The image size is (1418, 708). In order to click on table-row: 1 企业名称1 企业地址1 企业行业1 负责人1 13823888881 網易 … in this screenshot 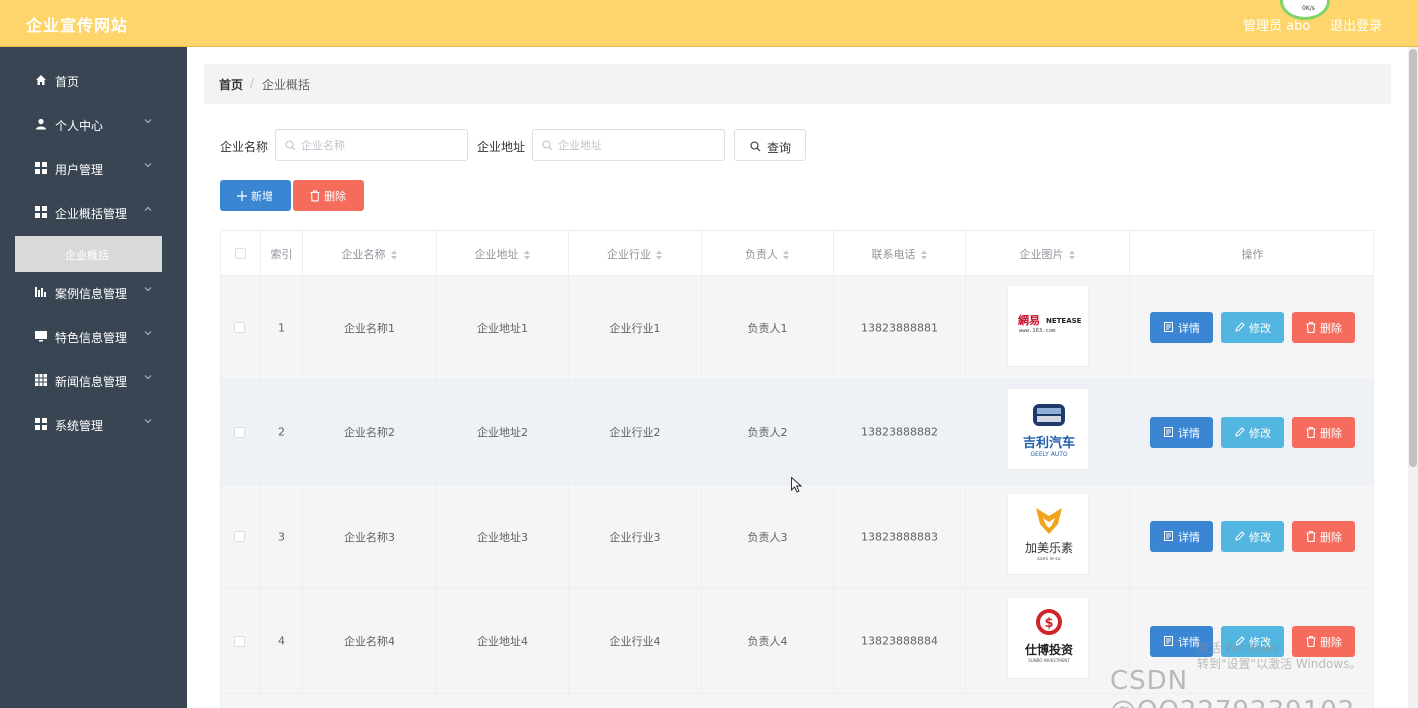, I will do `click(797, 328)`.